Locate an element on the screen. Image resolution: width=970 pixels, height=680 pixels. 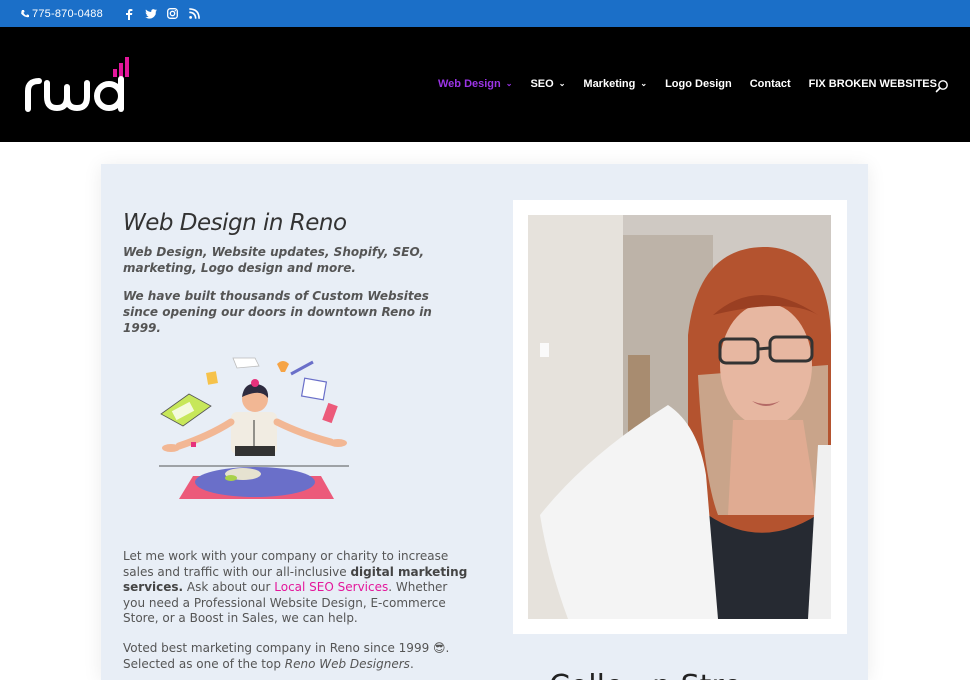
awards-period: . is located at coordinates (411, 663).